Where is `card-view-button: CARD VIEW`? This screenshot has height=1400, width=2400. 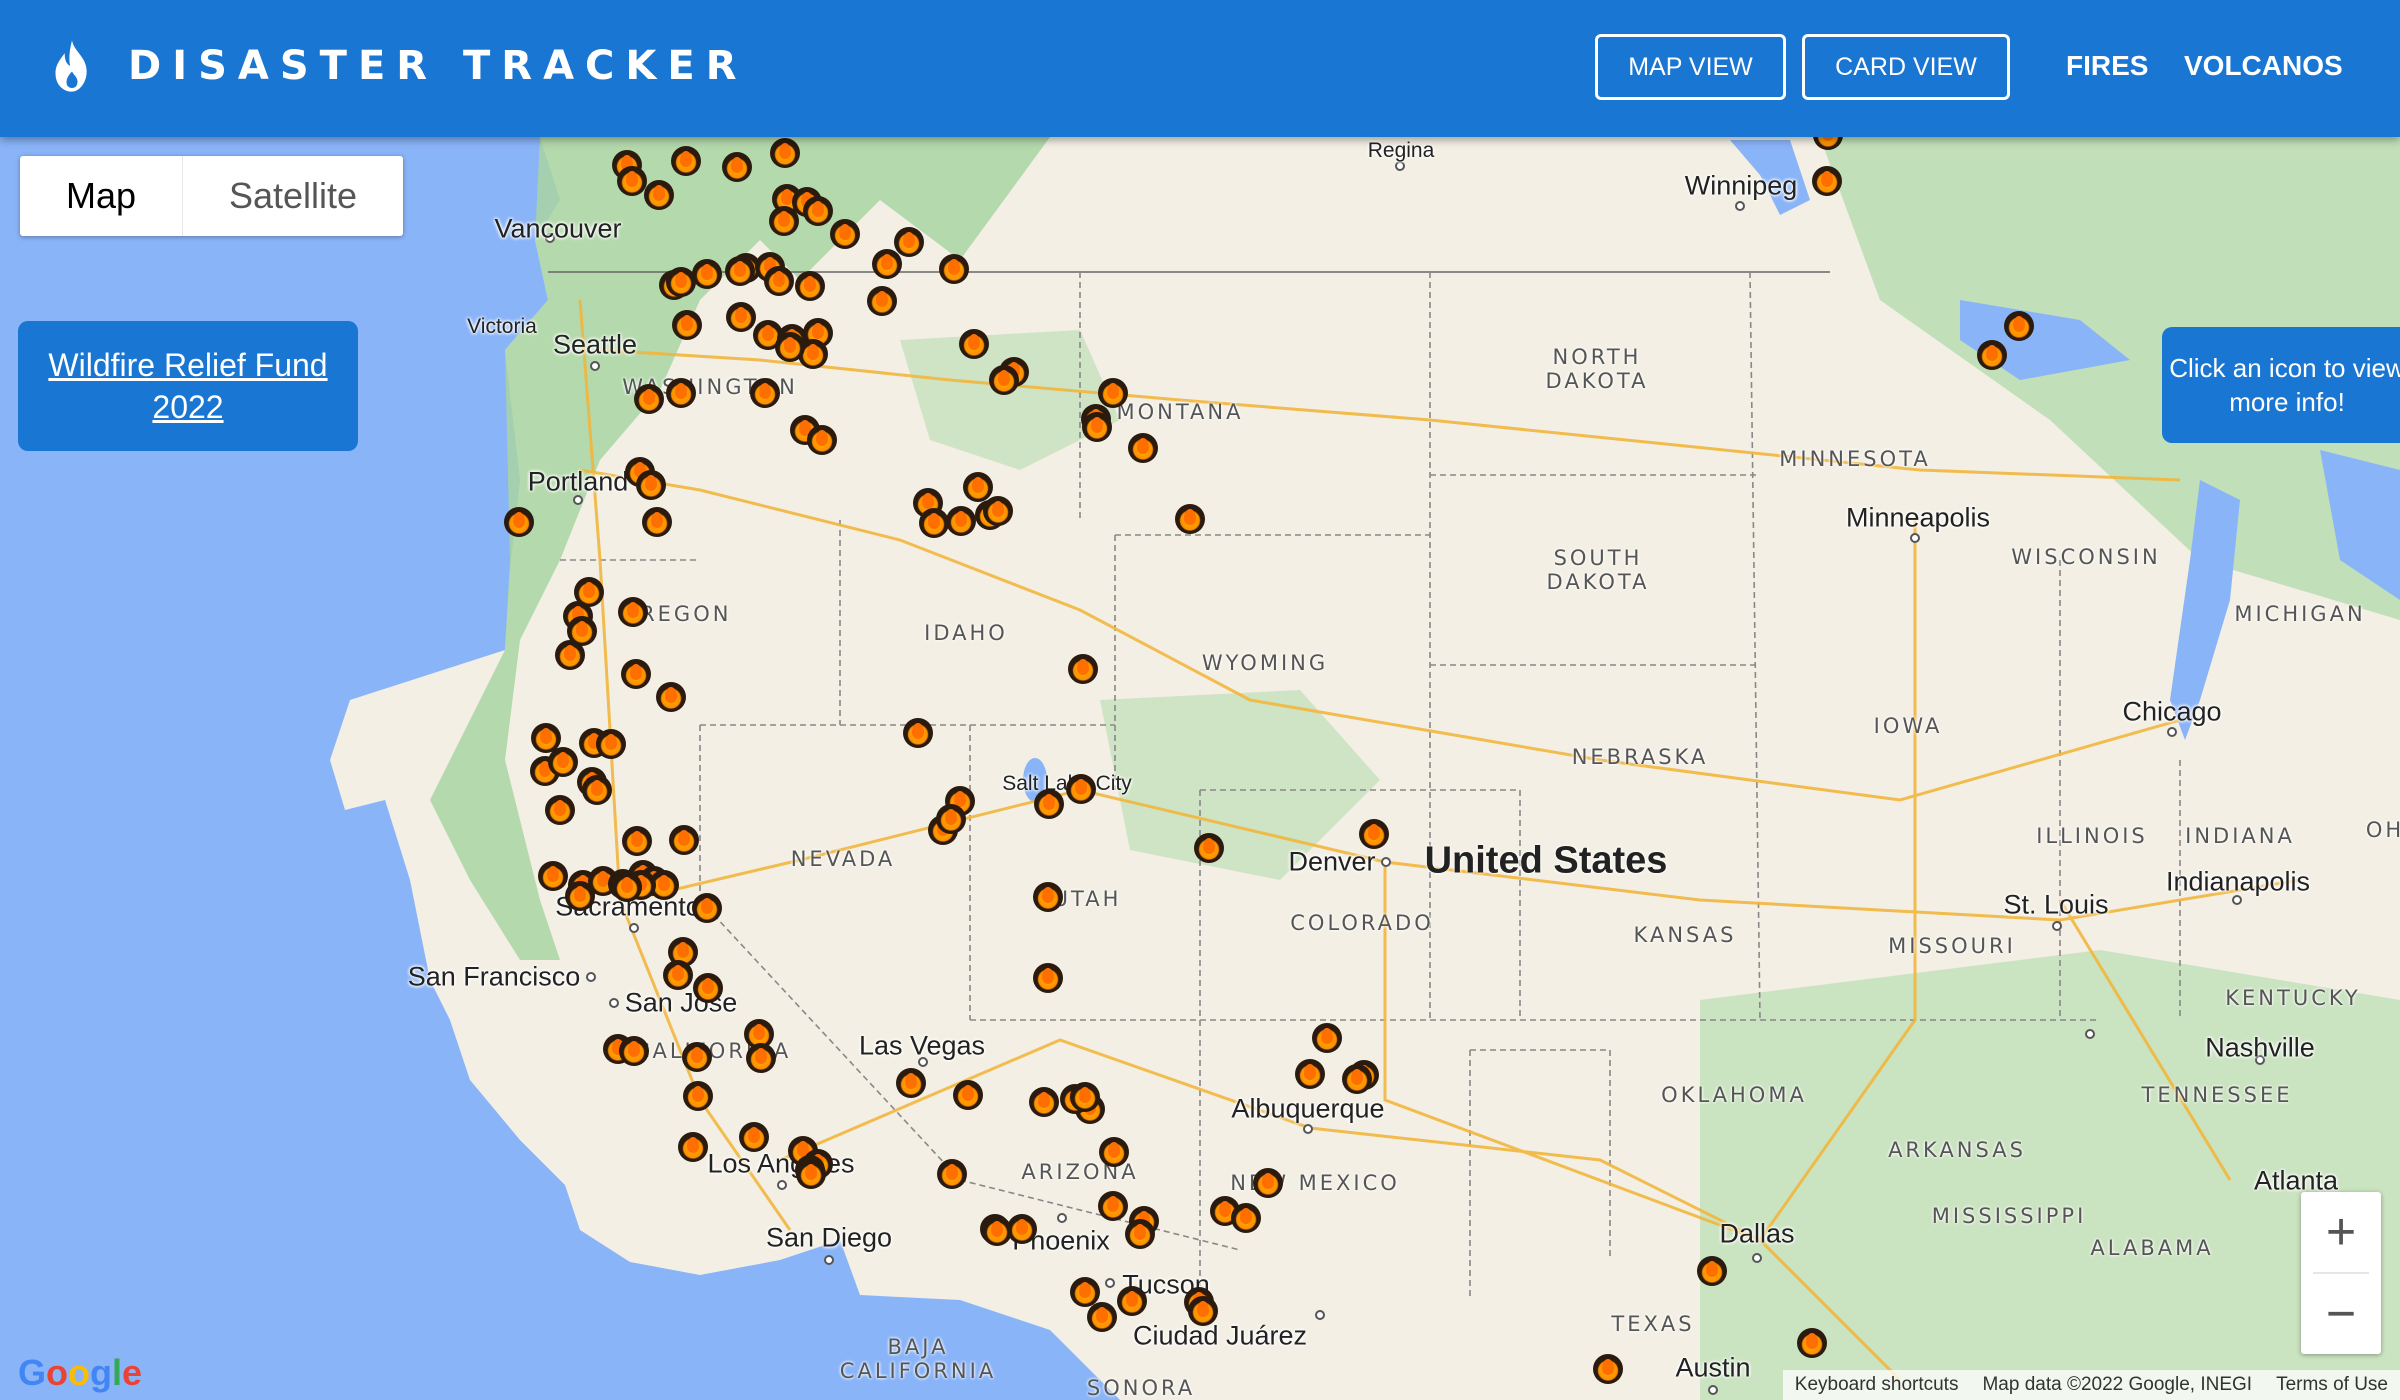 card-view-button: CARD VIEW is located at coordinates (1906, 67).